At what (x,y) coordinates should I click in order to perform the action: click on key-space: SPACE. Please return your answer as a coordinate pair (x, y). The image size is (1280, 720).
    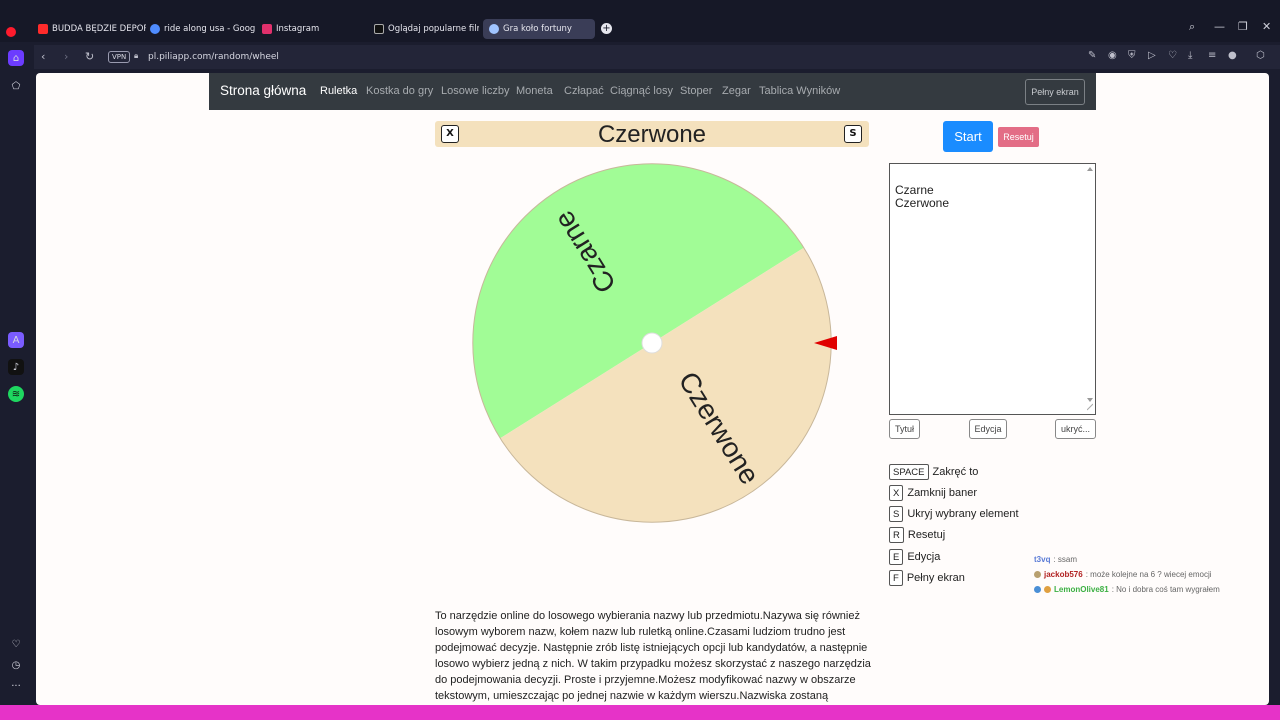
    Looking at the image, I should click on (909, 472).